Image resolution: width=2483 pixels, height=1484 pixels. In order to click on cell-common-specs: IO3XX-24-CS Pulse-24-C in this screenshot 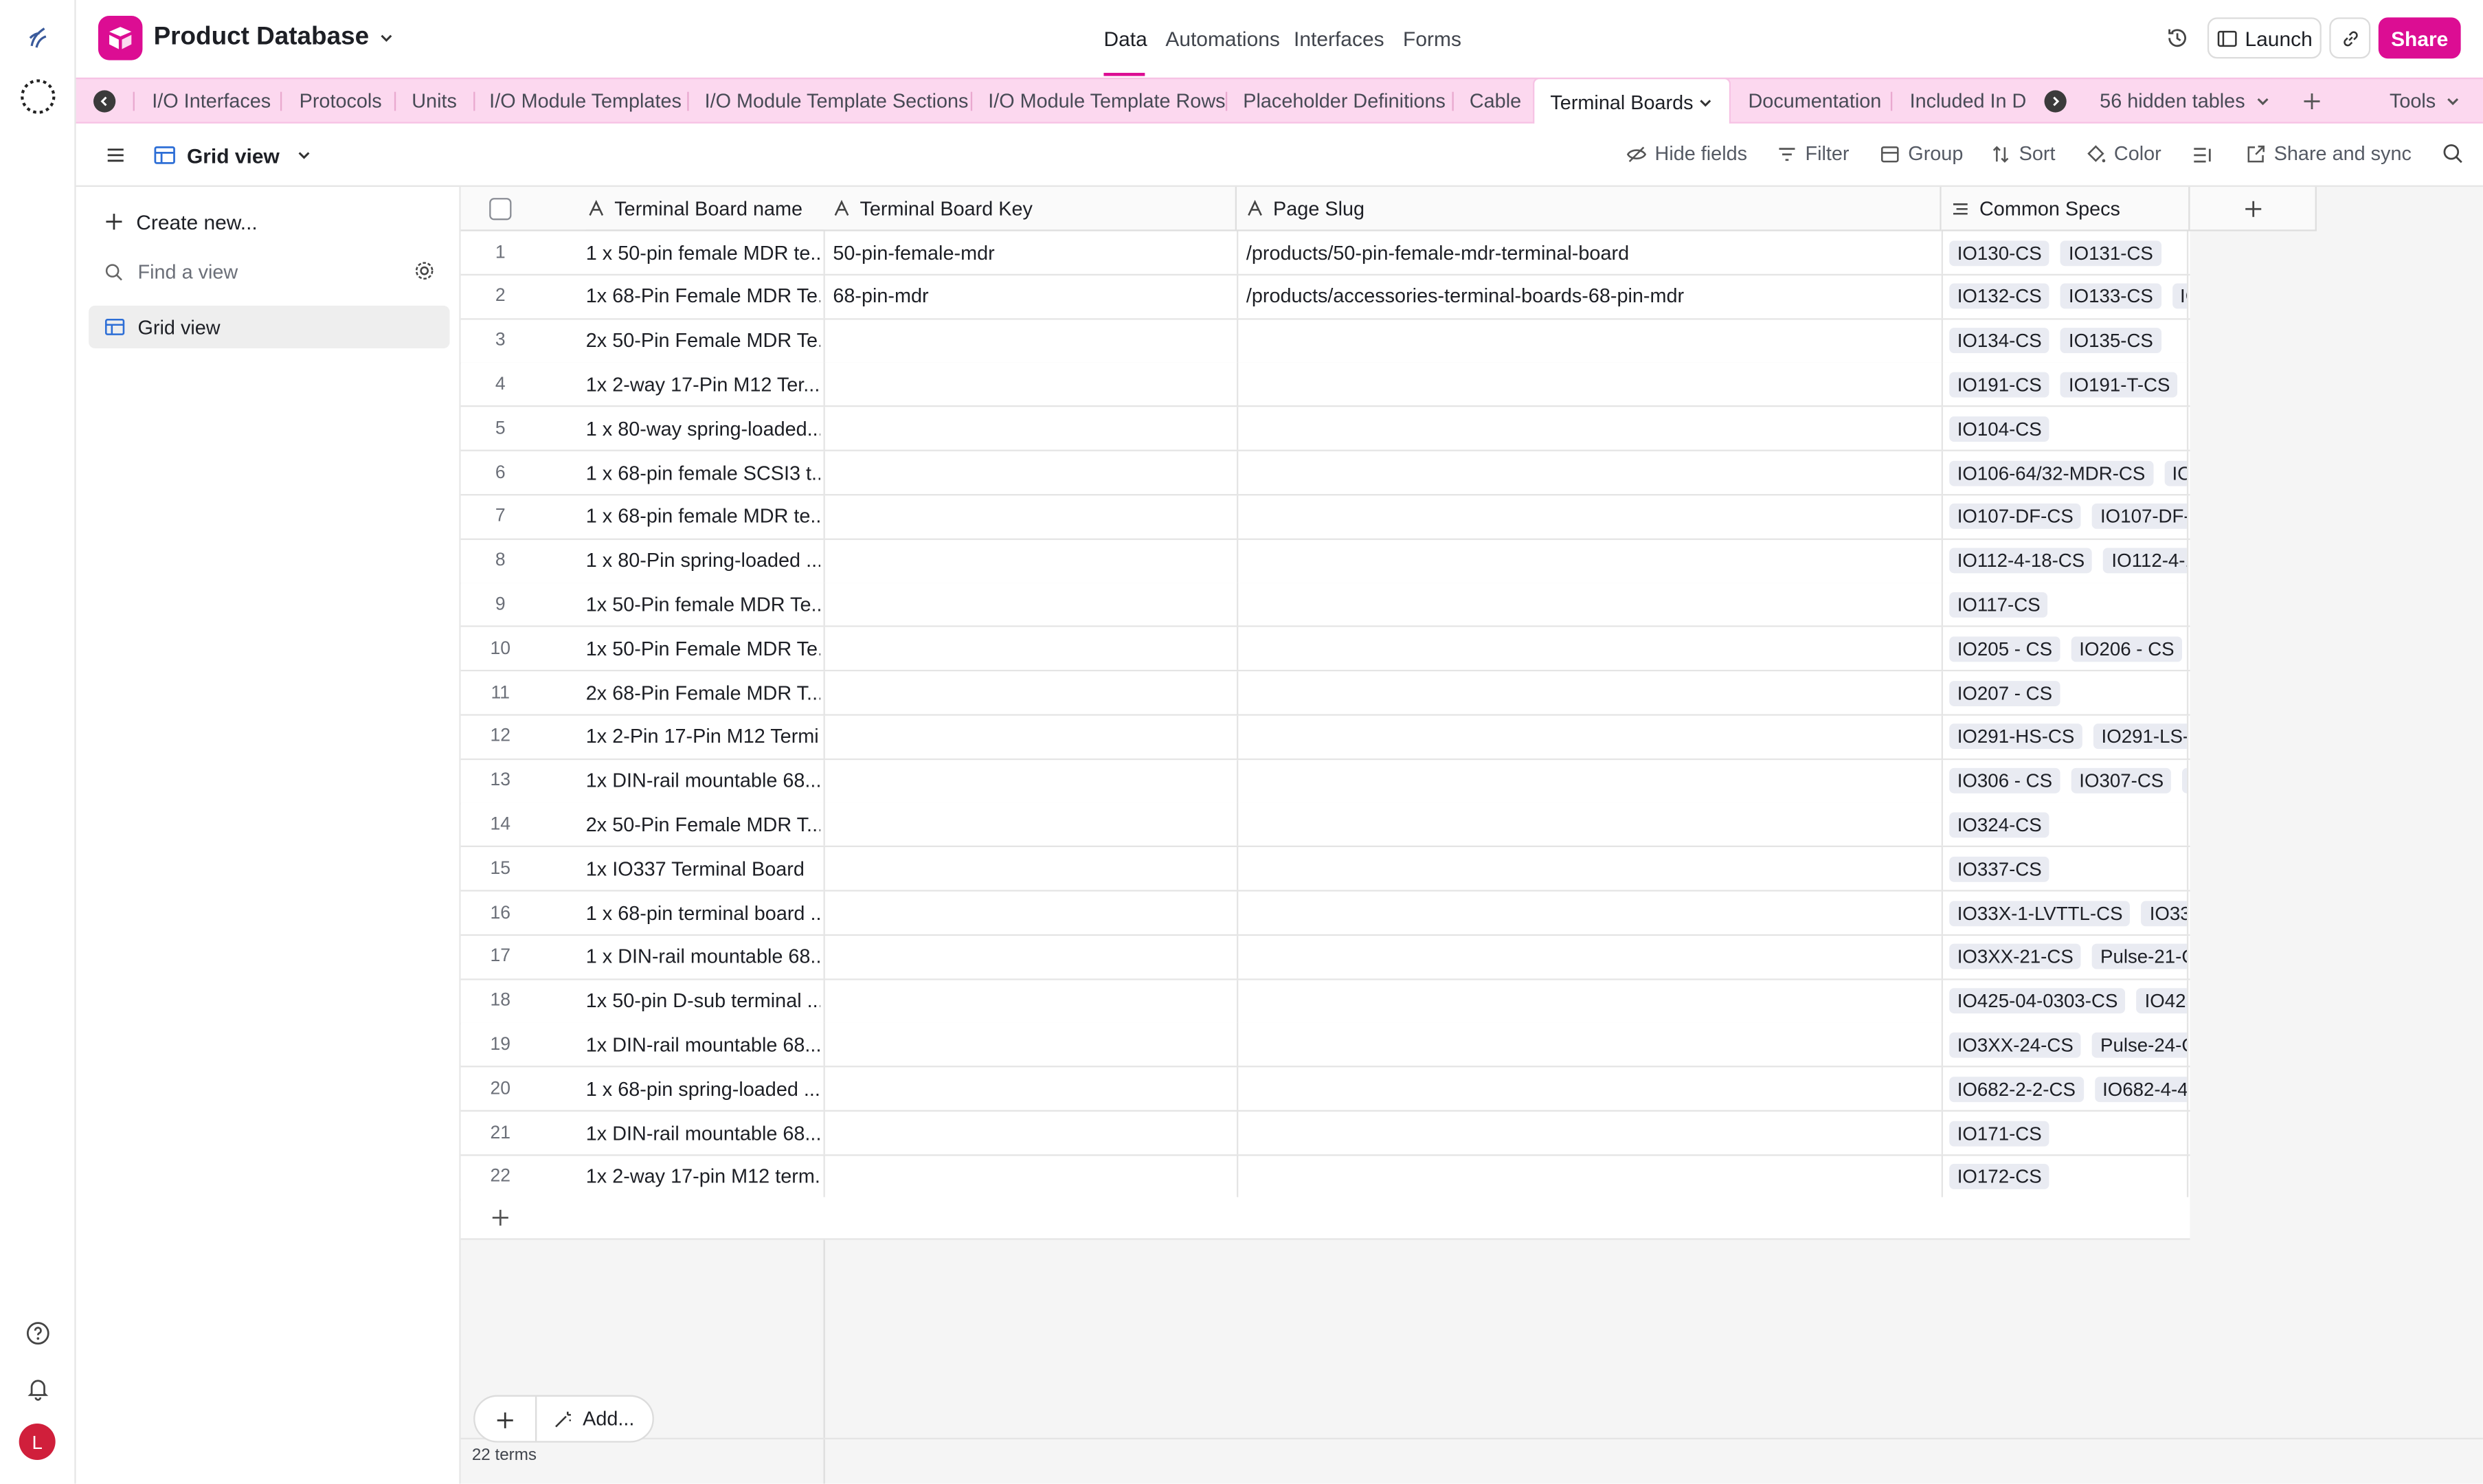, I will do `click(2065, 1045)`.